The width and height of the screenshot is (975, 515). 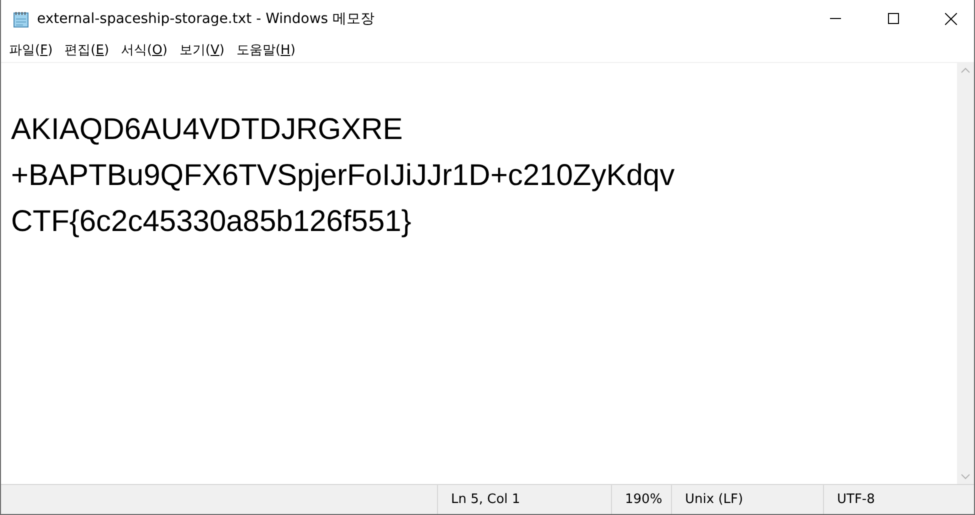 I want to click on menu-item: 보기(V), so click(x=201, y=49).